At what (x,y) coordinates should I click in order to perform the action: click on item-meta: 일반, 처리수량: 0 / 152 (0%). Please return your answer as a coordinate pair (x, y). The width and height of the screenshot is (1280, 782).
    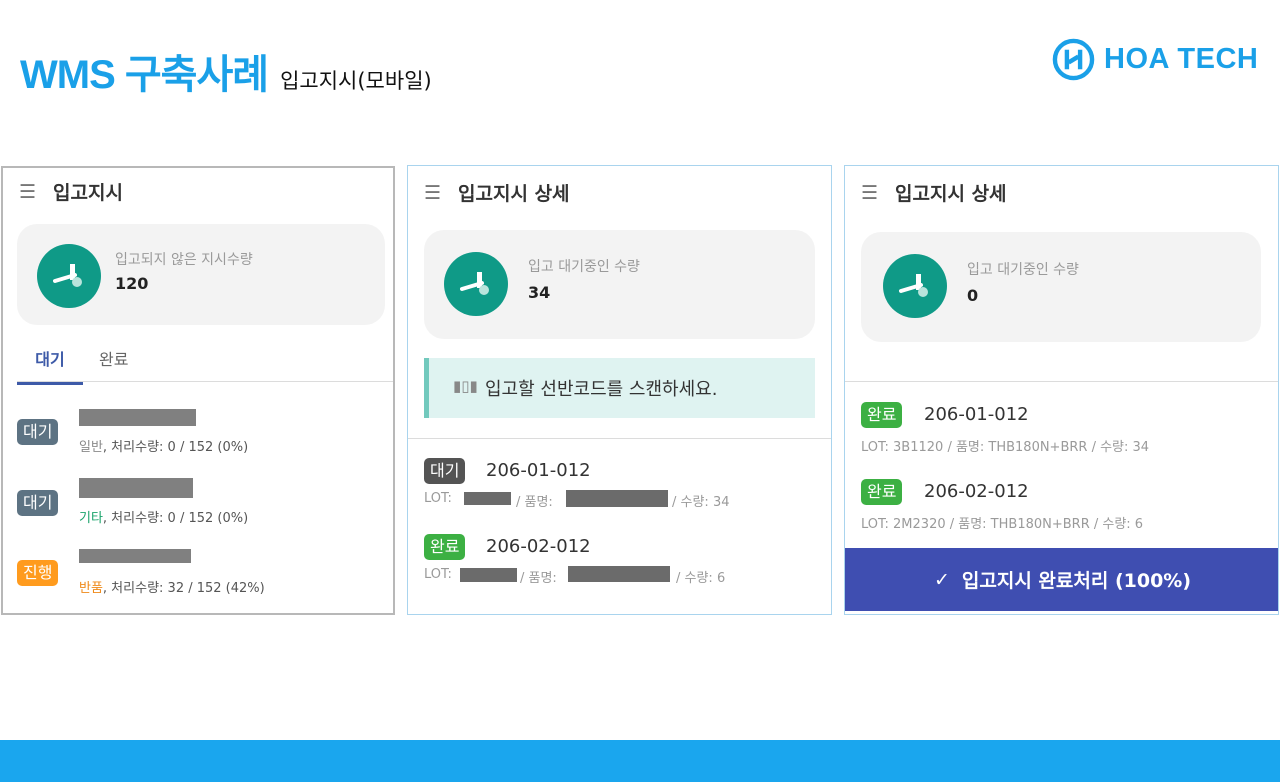
    Looking at the image, I should click on (164, 447).